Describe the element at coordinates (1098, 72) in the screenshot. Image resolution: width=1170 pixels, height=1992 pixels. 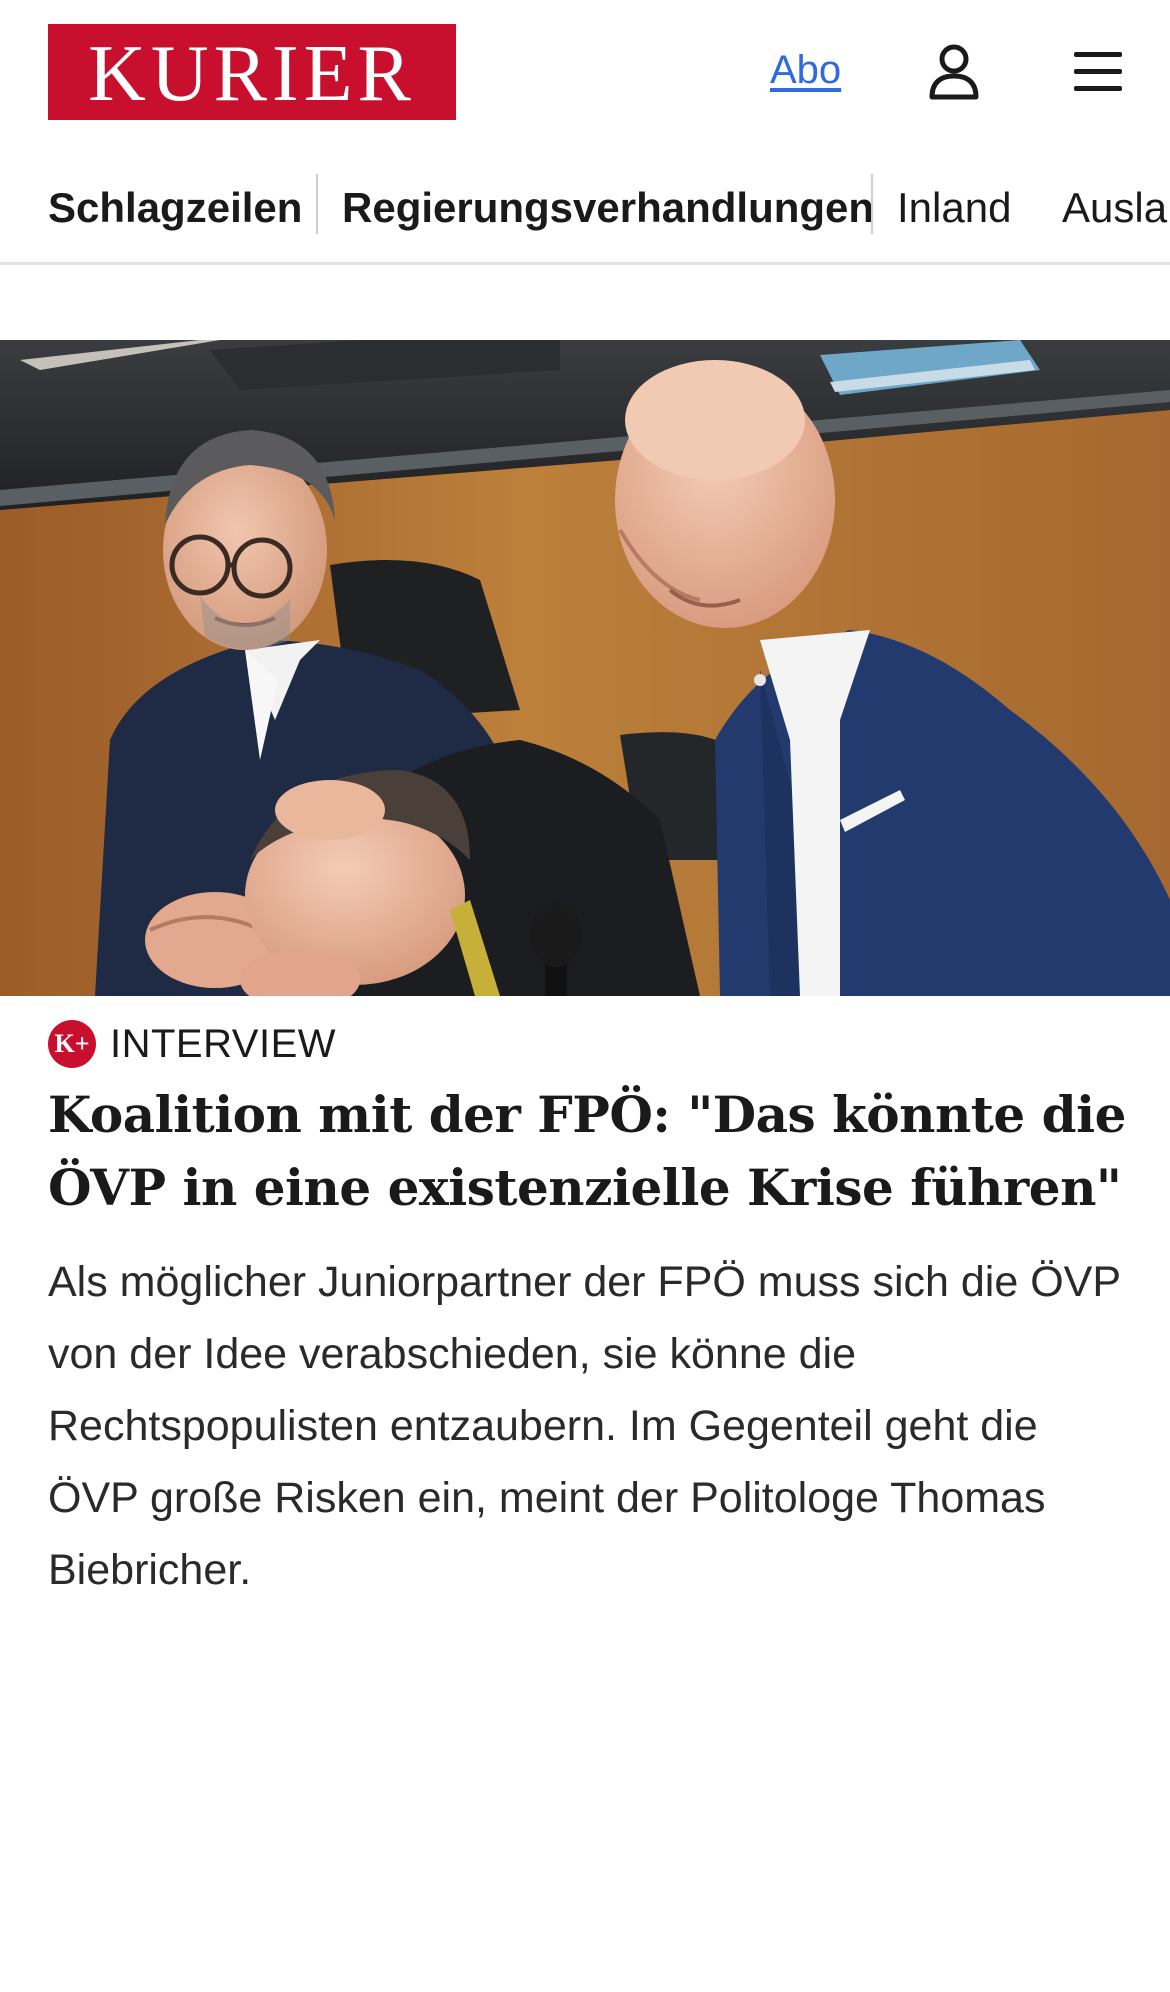
I see `menu-icon` at that location.